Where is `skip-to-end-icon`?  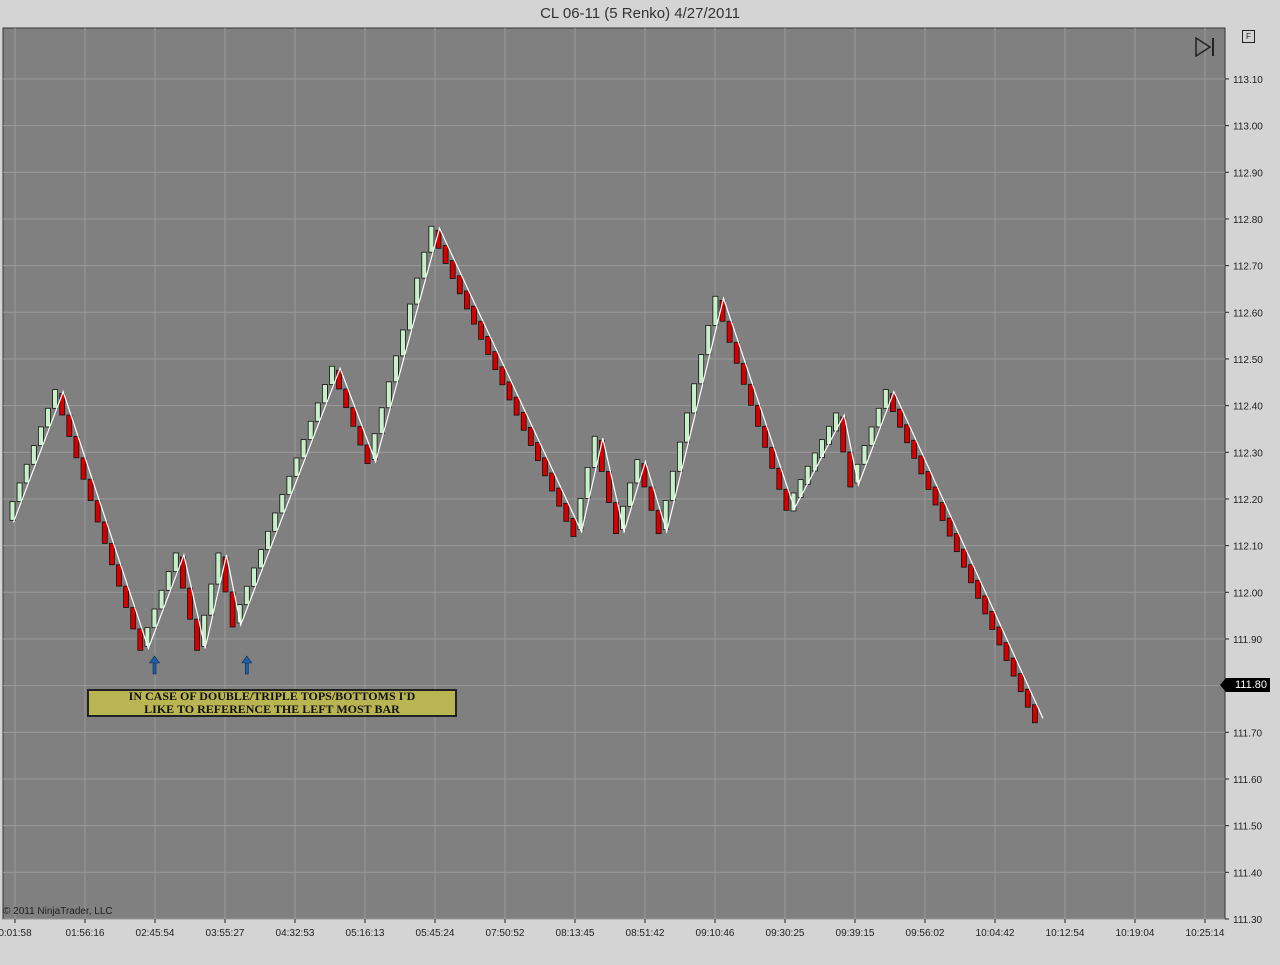
skip-to-end-icon is located at coordinates (1206, 47).